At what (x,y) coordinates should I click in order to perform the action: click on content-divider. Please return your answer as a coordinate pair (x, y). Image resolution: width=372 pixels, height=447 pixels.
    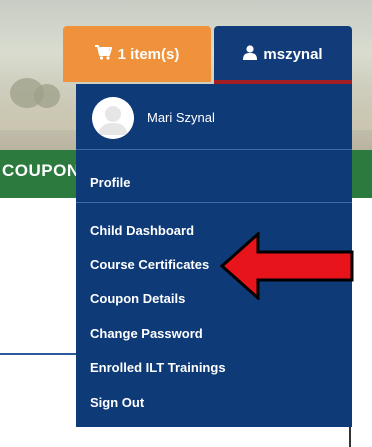
    Looking at the image, I should click on (38, 354).